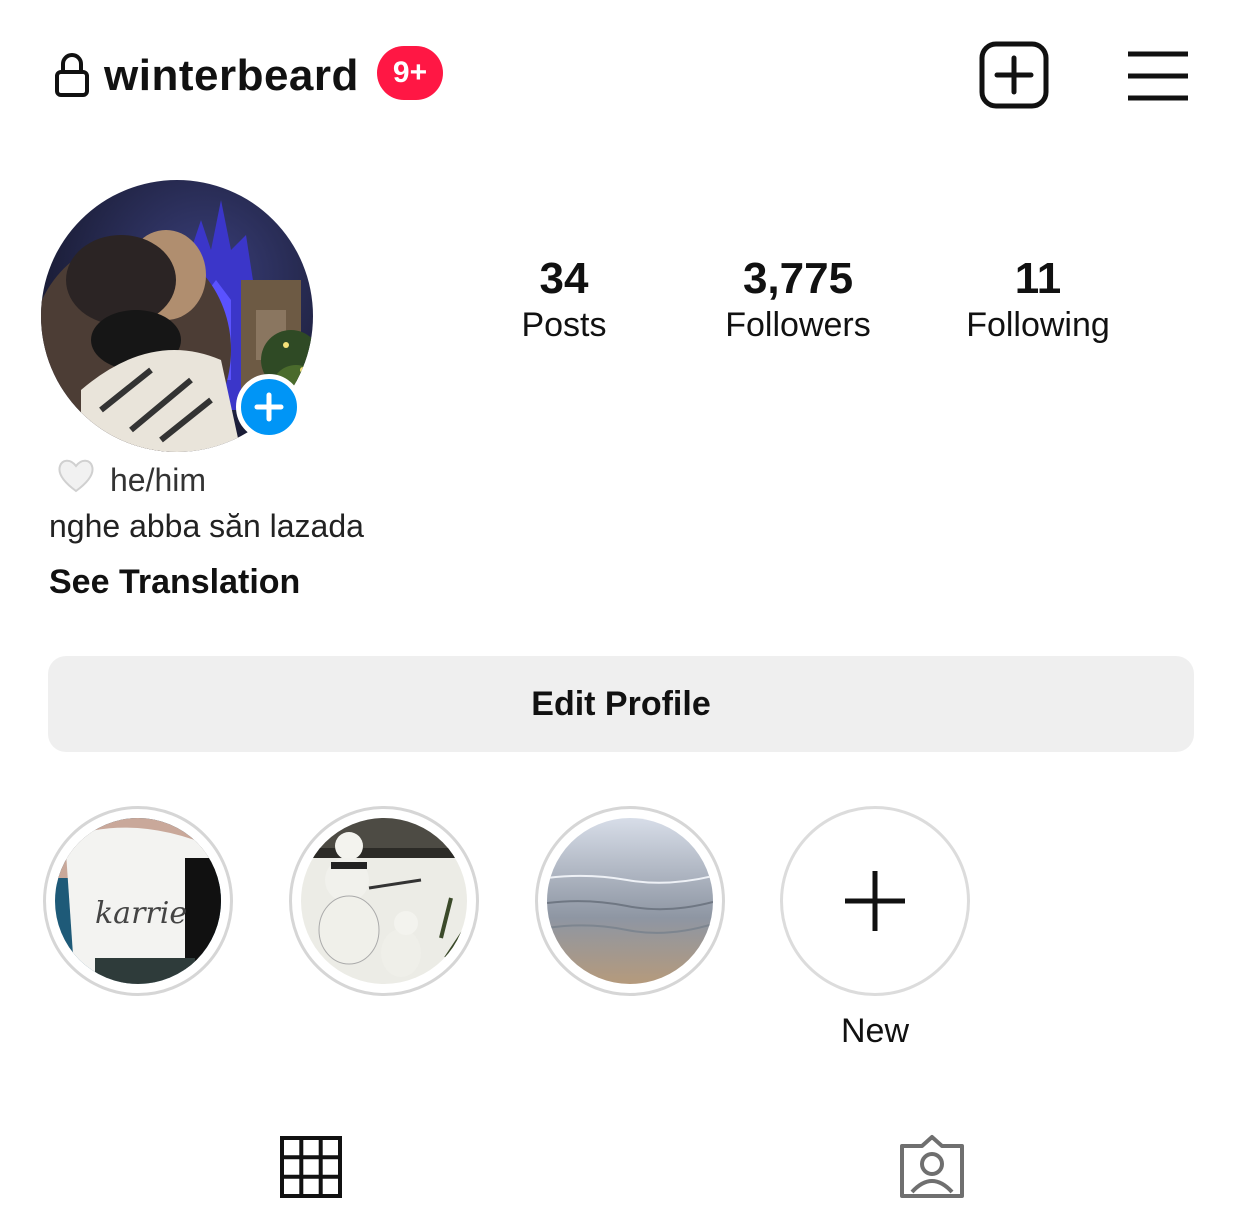 Image resolution: width=1242 pixels, height=1223 pixels. Describe the element at coordinates (932, 1167) in the screenshot. I see `tagged-icon` at that location.